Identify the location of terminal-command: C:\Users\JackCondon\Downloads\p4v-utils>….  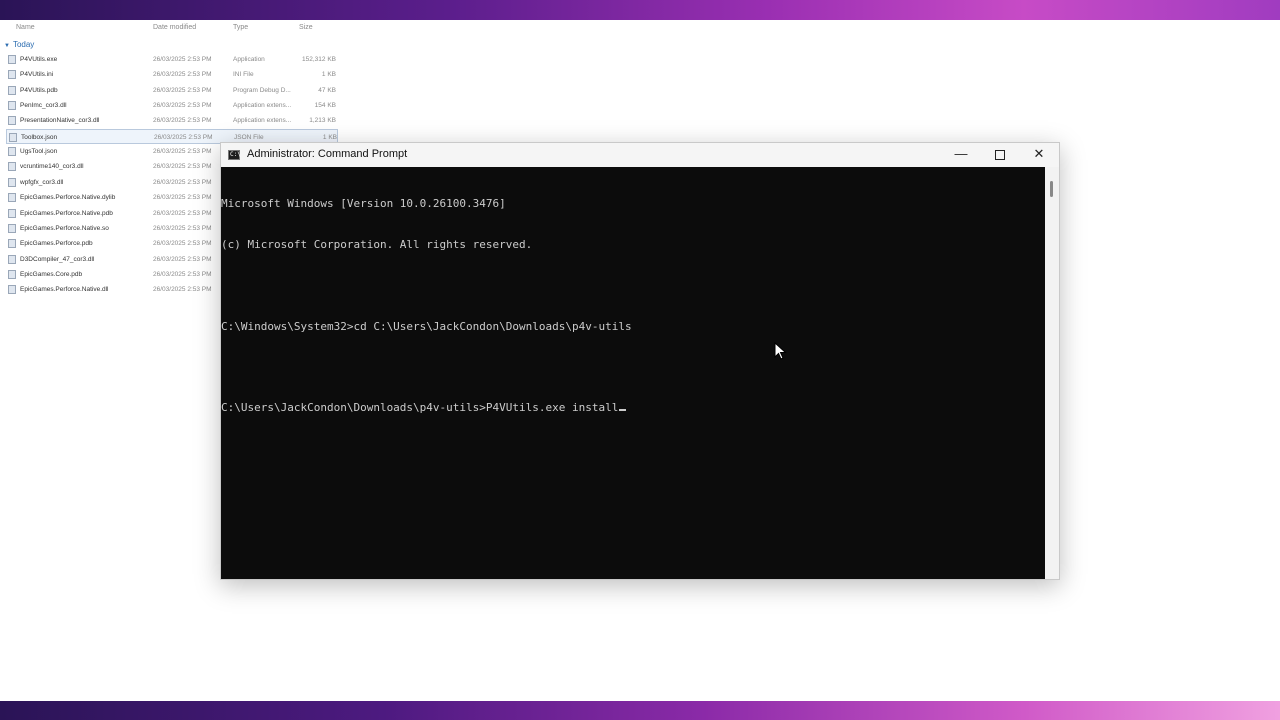
(420, 408).